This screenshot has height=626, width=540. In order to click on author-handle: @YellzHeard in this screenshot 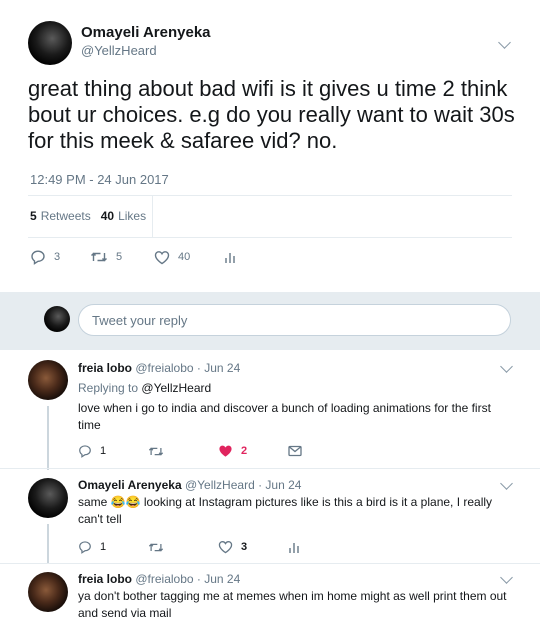, I will do `click(119, 50)`.